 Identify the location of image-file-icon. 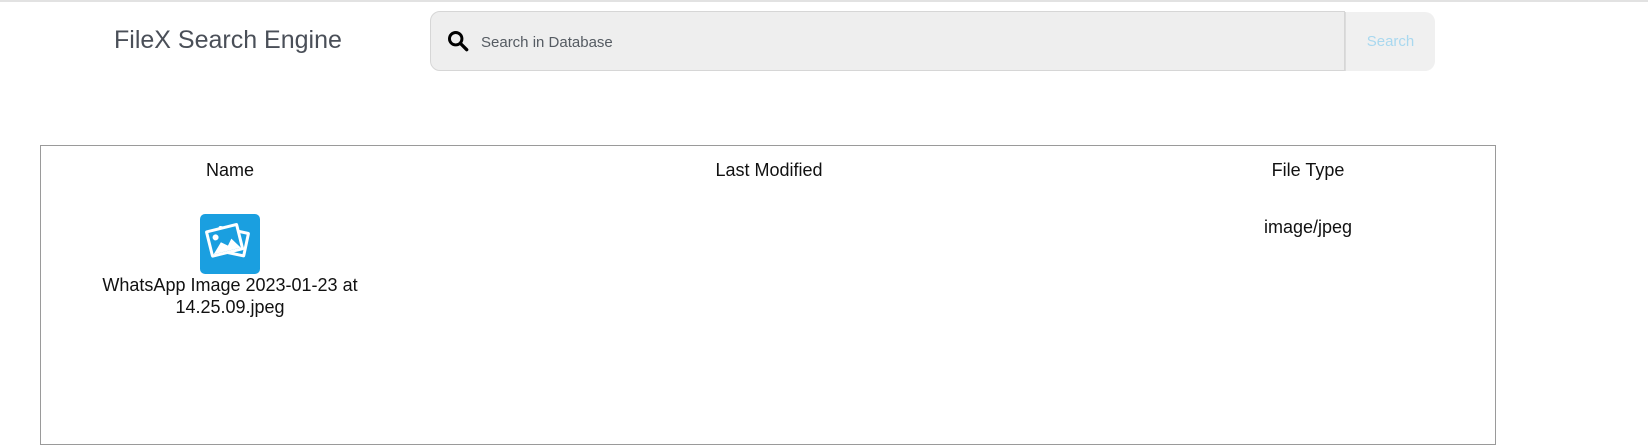
(230, 244).